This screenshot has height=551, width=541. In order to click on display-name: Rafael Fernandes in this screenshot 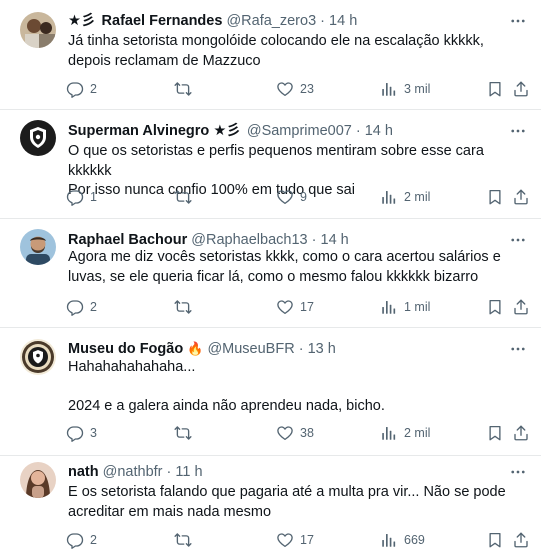, I will do `click(162, 21)`.